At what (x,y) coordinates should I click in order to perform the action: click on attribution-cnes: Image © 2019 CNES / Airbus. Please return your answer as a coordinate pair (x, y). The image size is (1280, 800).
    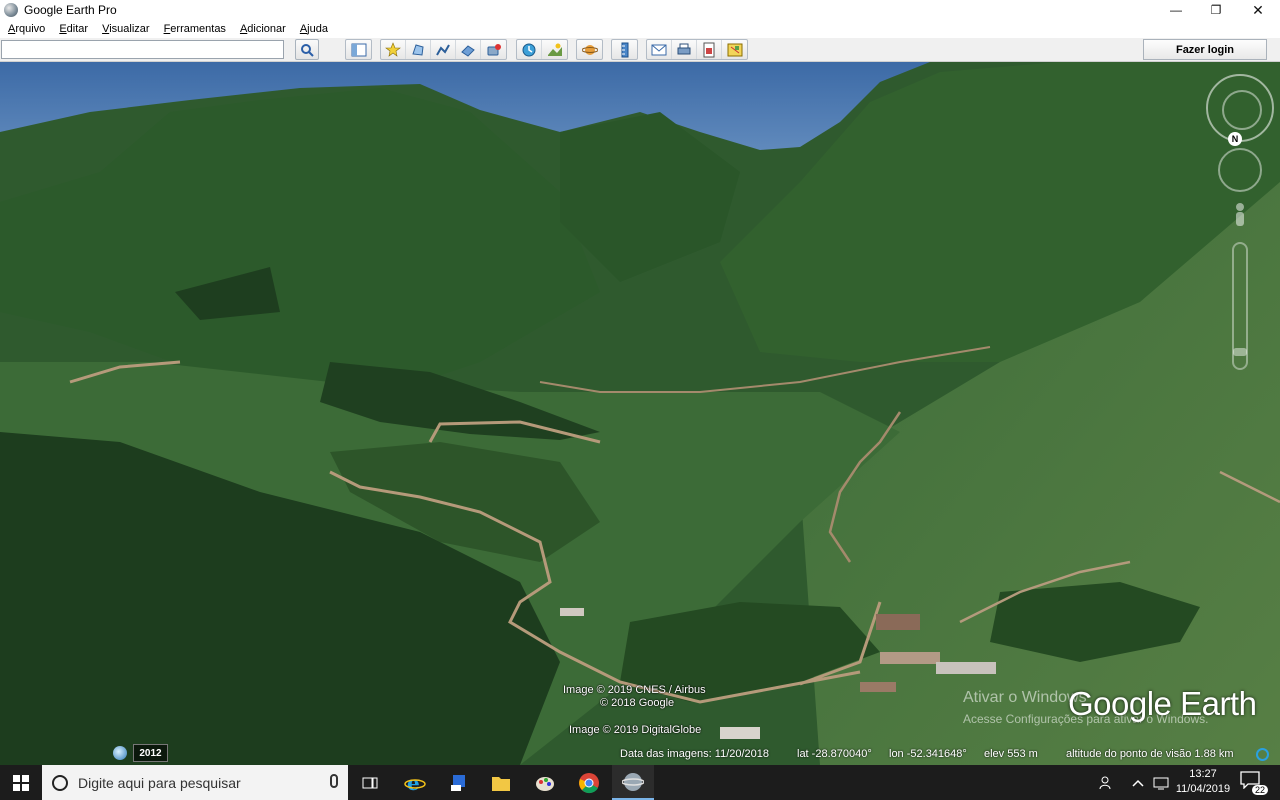
    Looking at the image, I should click on (634, 690).